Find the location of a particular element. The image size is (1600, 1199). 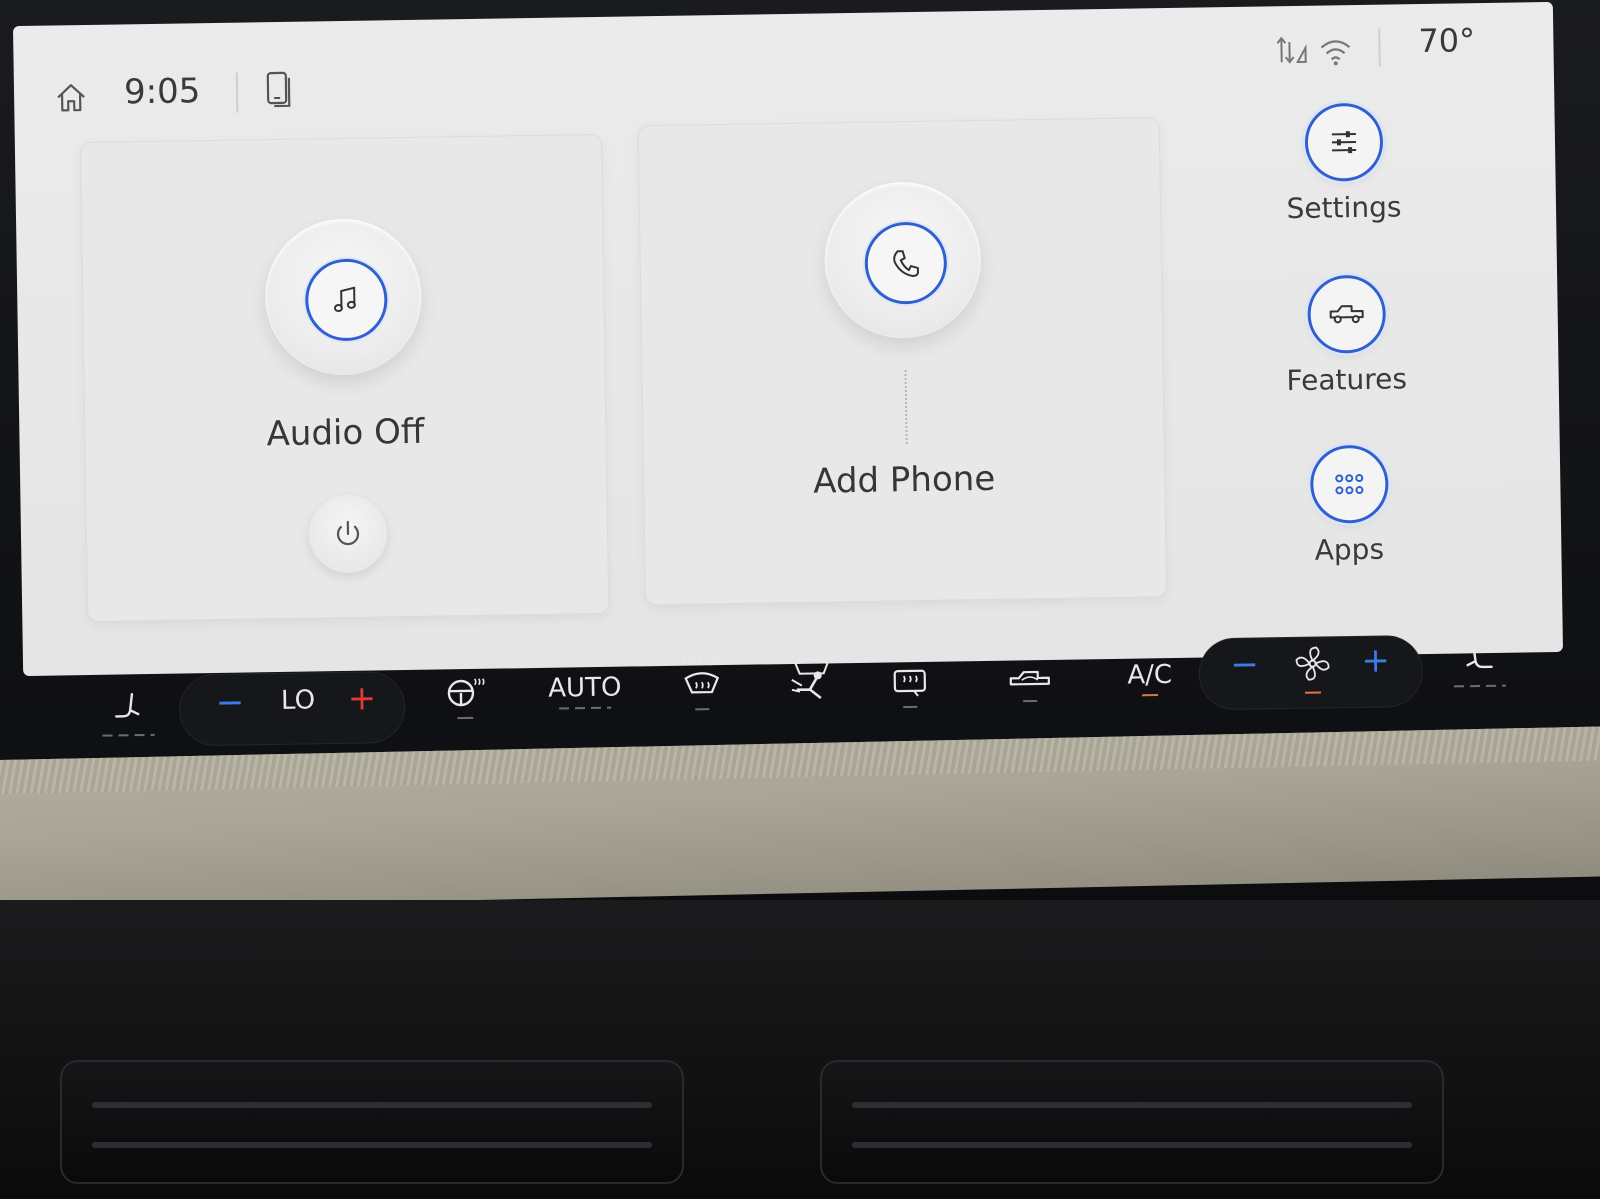

apps-button: Apps is located at coordinates (1349, 525).